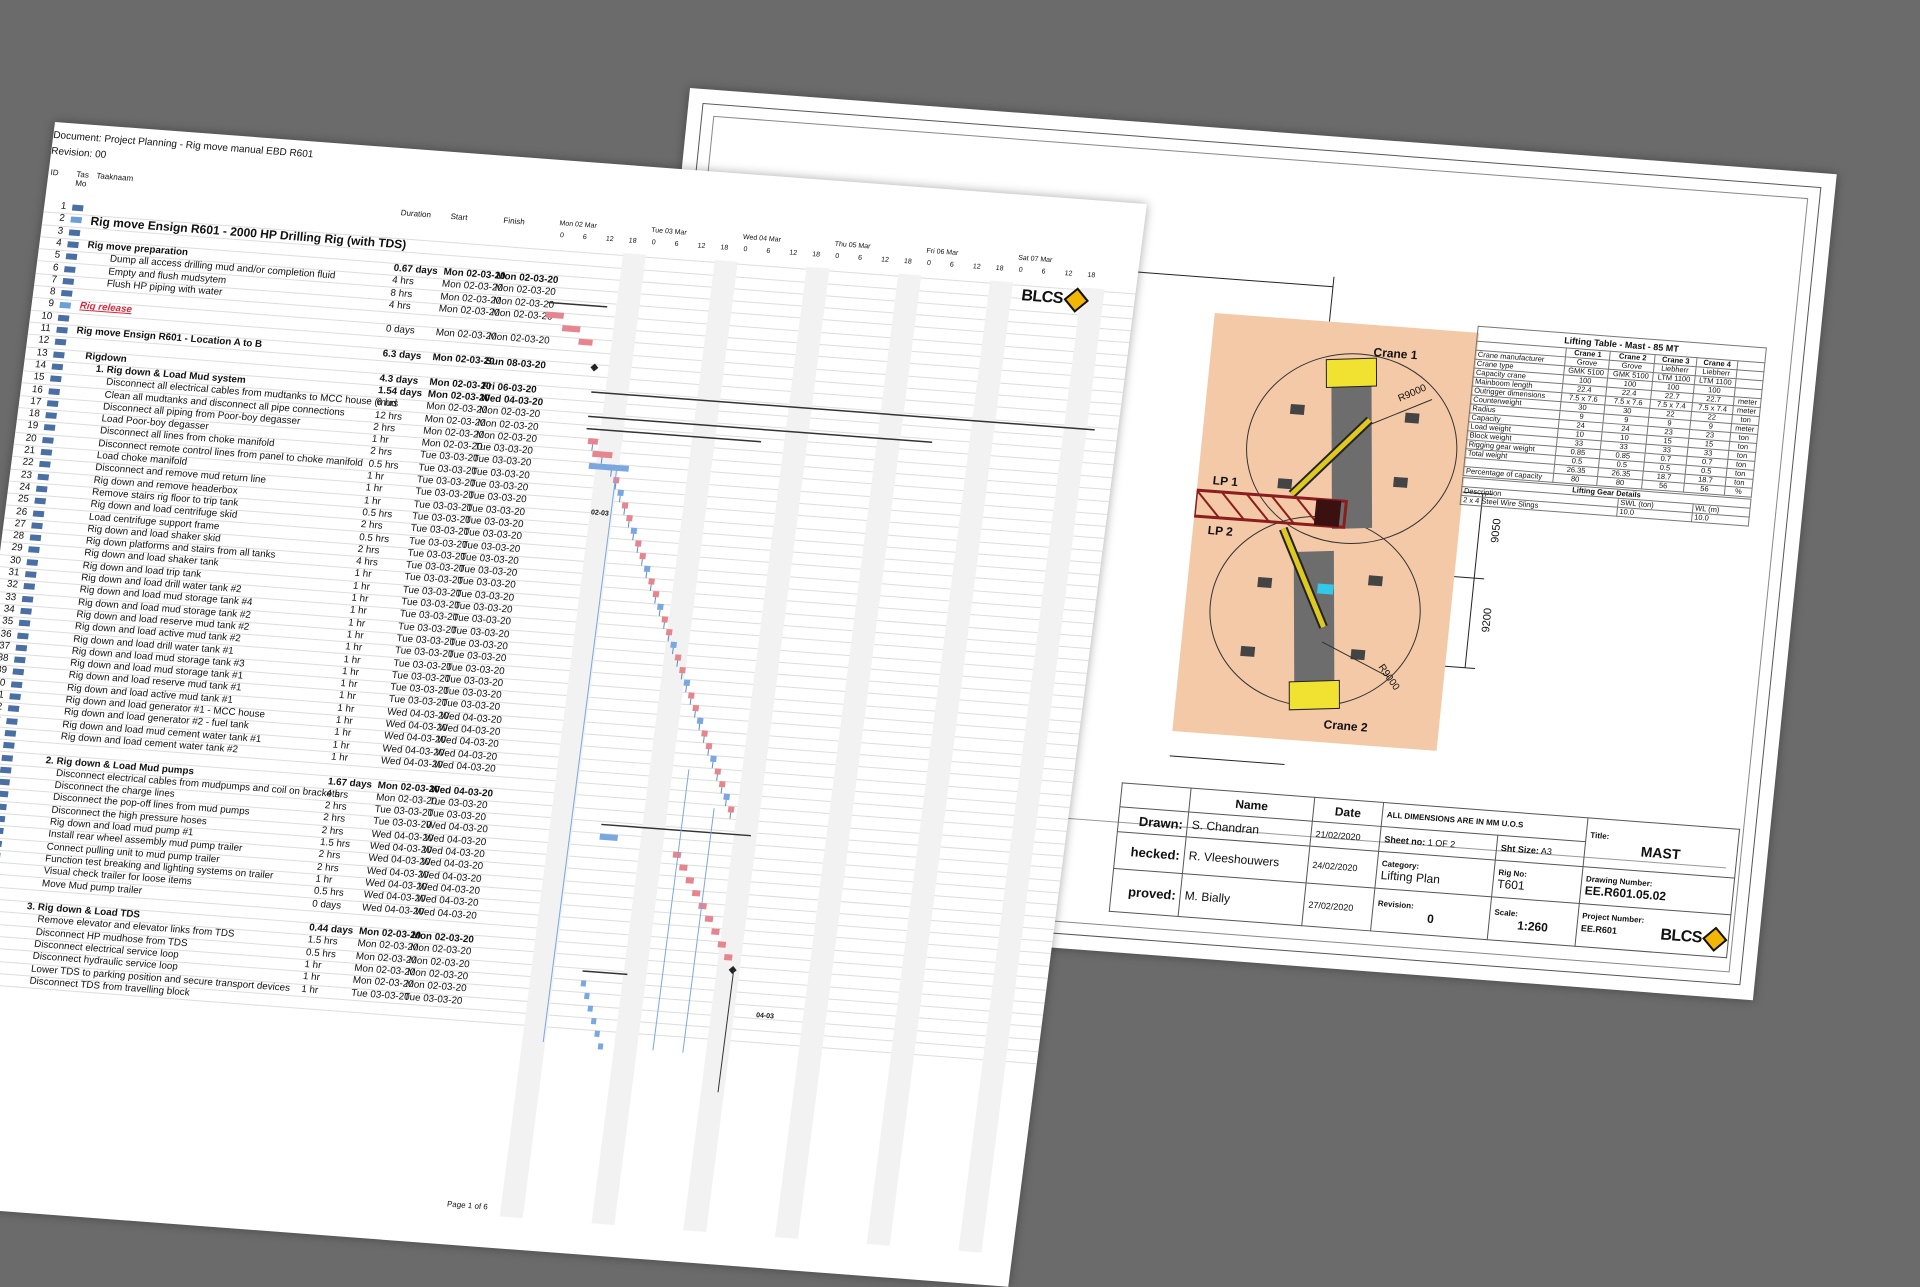 The width and height of the screenshot is (1920, 1287). I want to click on tb-approved-date: 27/02/2020, so click(1338, 907).